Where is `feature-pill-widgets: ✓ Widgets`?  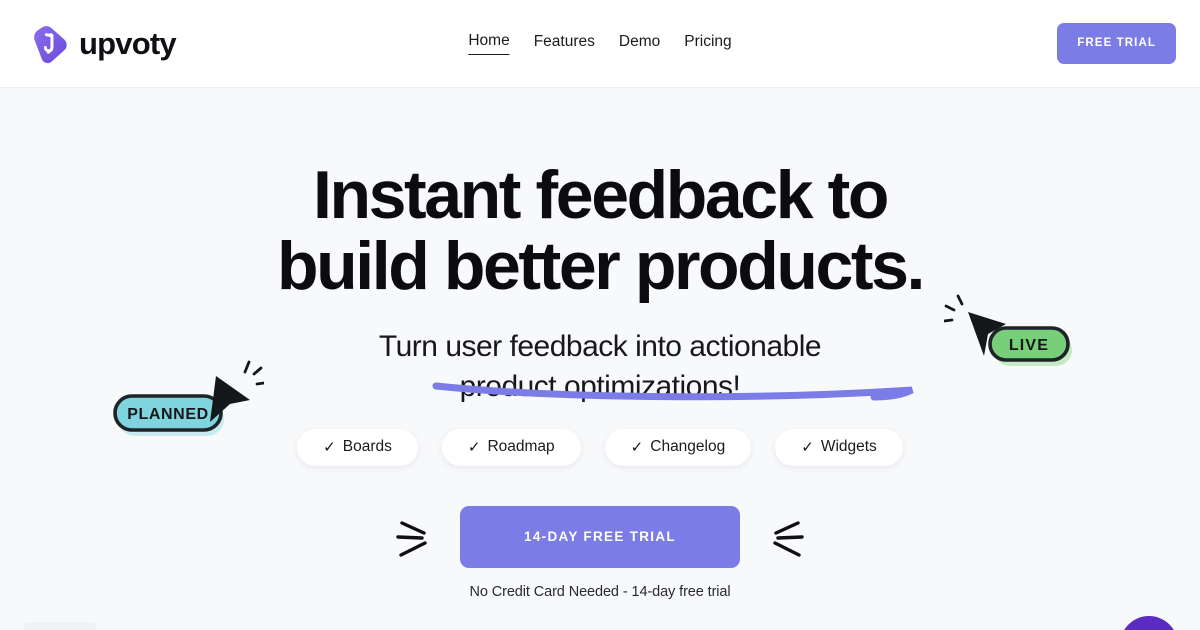
feature-pill-widgets: ✓ Widgets is located at coordinates (839, 447).